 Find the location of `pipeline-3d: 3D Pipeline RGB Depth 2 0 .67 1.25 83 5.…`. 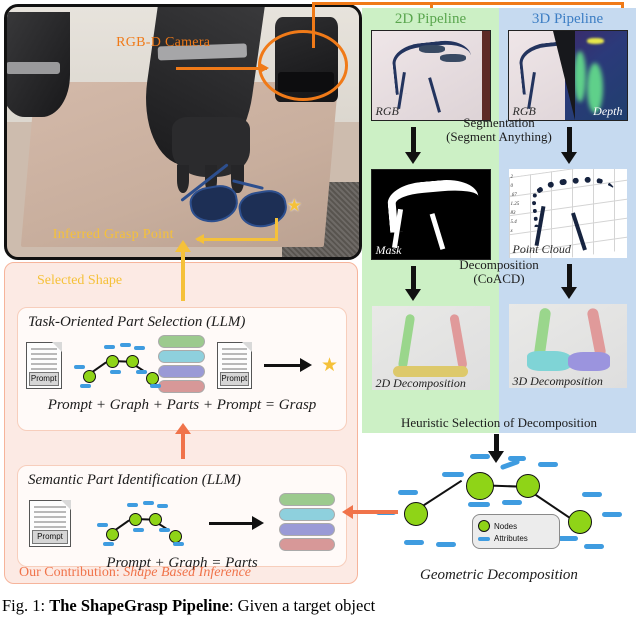

pipeline-3d: 3D Pipeline RGB Depth 2 0 .67 1.25 83 5.… is located at coordinates (567, 220).